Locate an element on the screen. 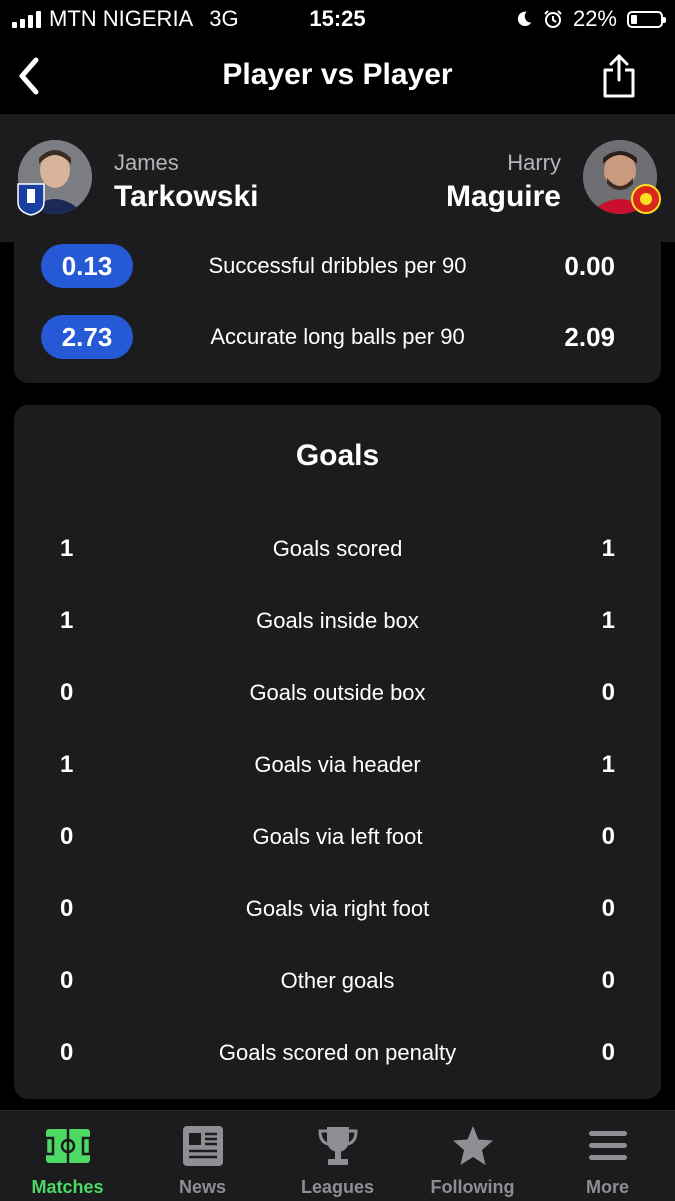  tab-news: News is located at coordinates (202, 1156).